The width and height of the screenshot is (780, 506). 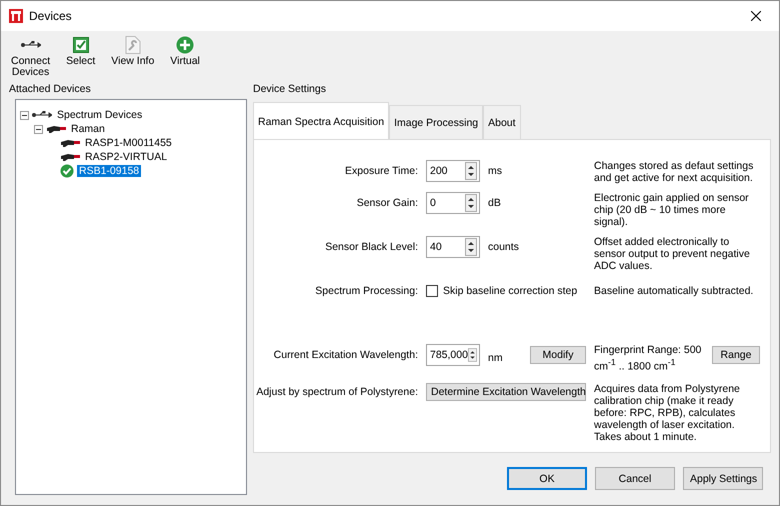 I want to click on unit-label: ms, so click(x=495, y=171).